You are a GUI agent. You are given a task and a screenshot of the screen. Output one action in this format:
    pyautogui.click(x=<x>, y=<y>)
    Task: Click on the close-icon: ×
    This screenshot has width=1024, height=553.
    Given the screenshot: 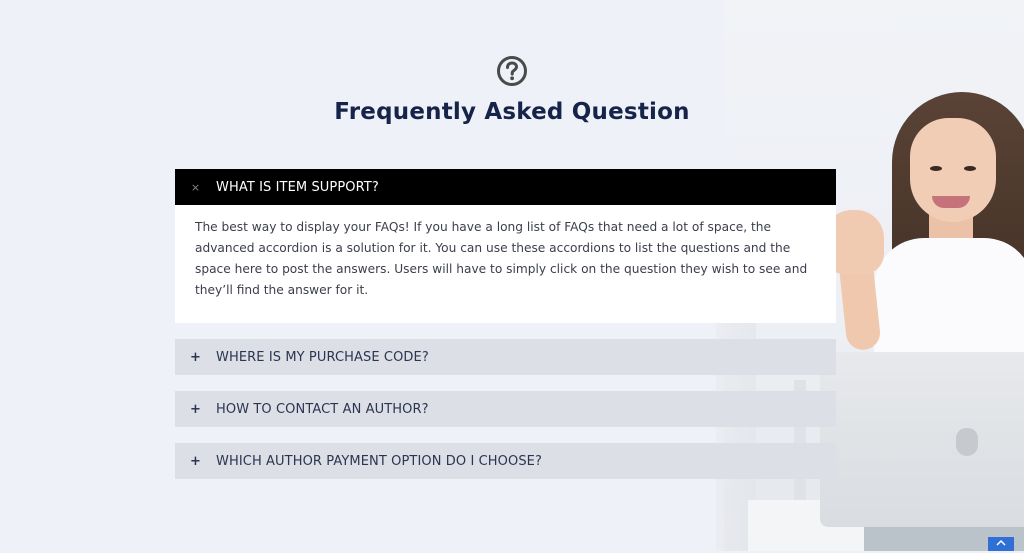 What is the action you would take?
    pyautogui.click(x=195, y=187)
    